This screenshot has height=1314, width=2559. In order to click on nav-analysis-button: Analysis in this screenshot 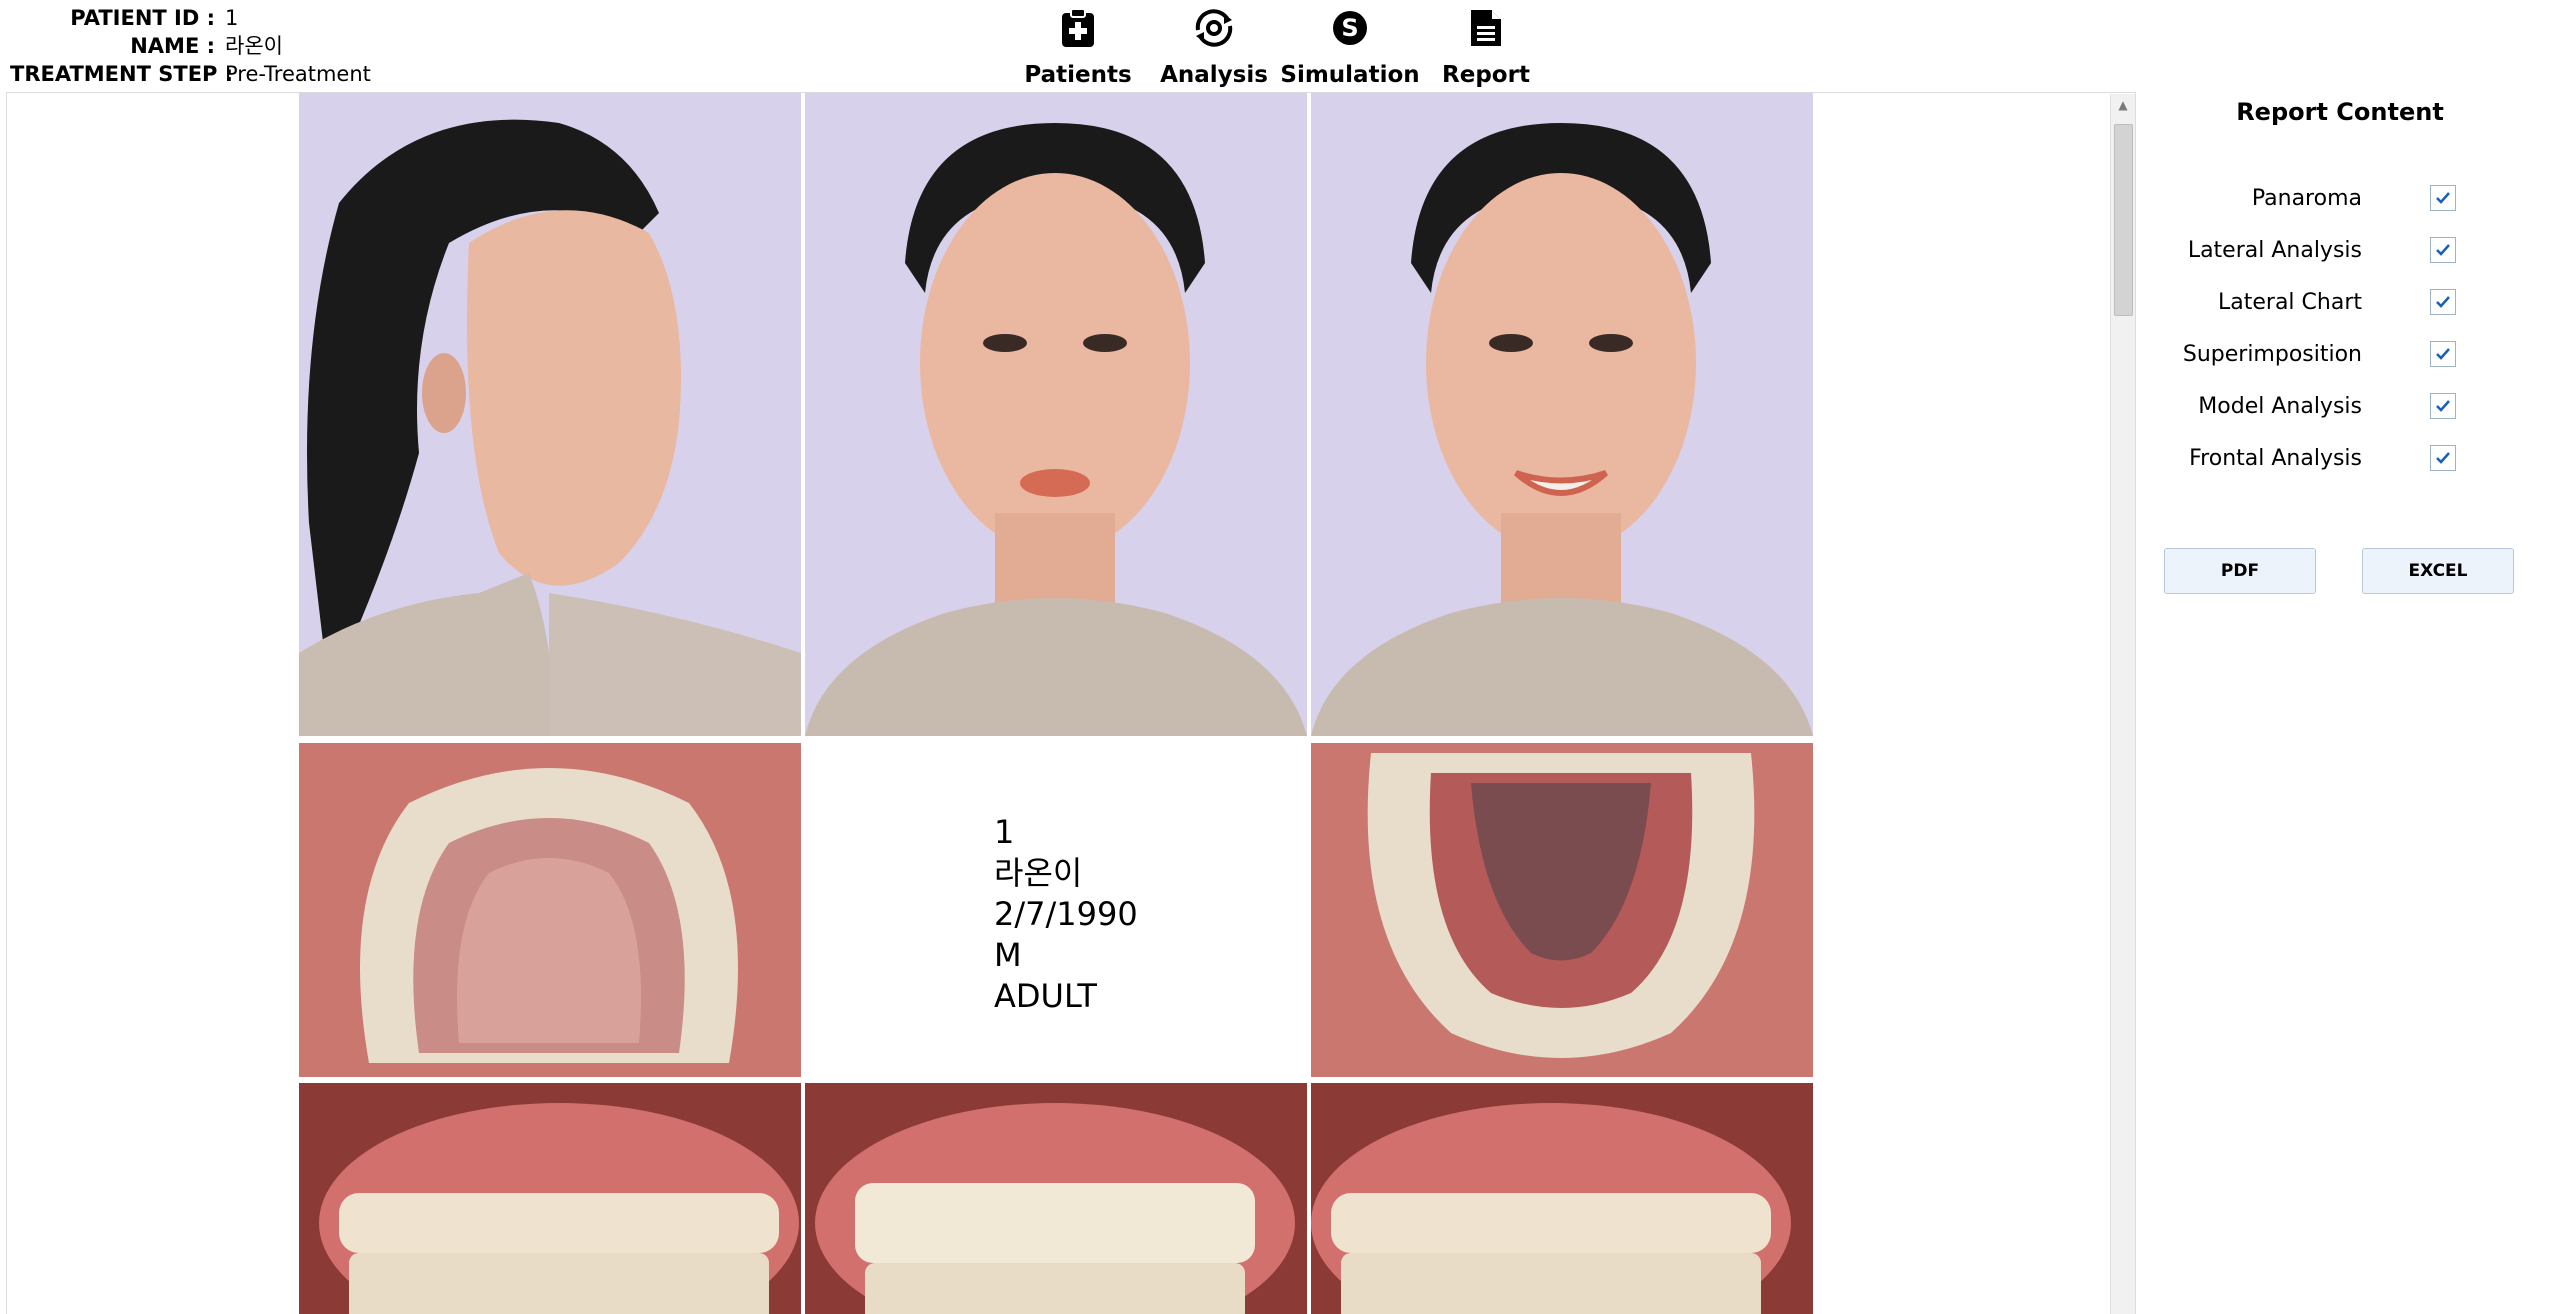, I will do `click(1214, 45)`.